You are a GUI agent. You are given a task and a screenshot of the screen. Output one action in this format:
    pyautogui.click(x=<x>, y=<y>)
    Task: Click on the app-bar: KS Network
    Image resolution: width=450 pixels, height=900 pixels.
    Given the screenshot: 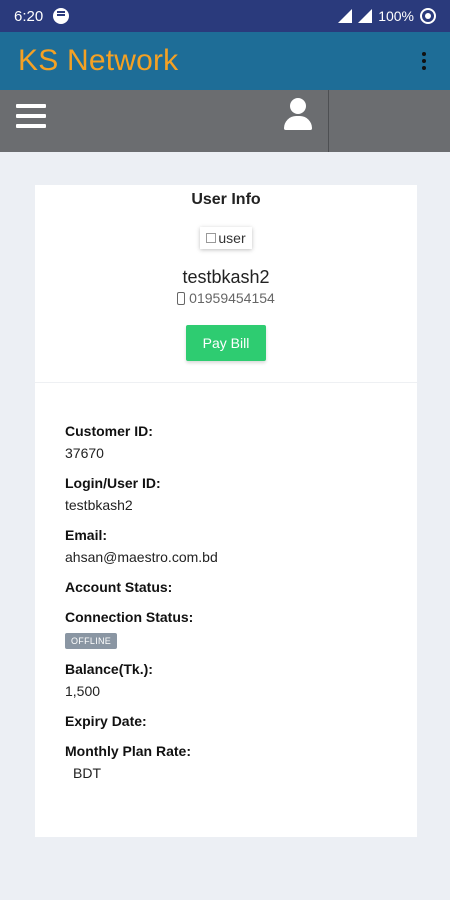 What is the action you would take?
    pyautogui.click(x=225, y=61)
    